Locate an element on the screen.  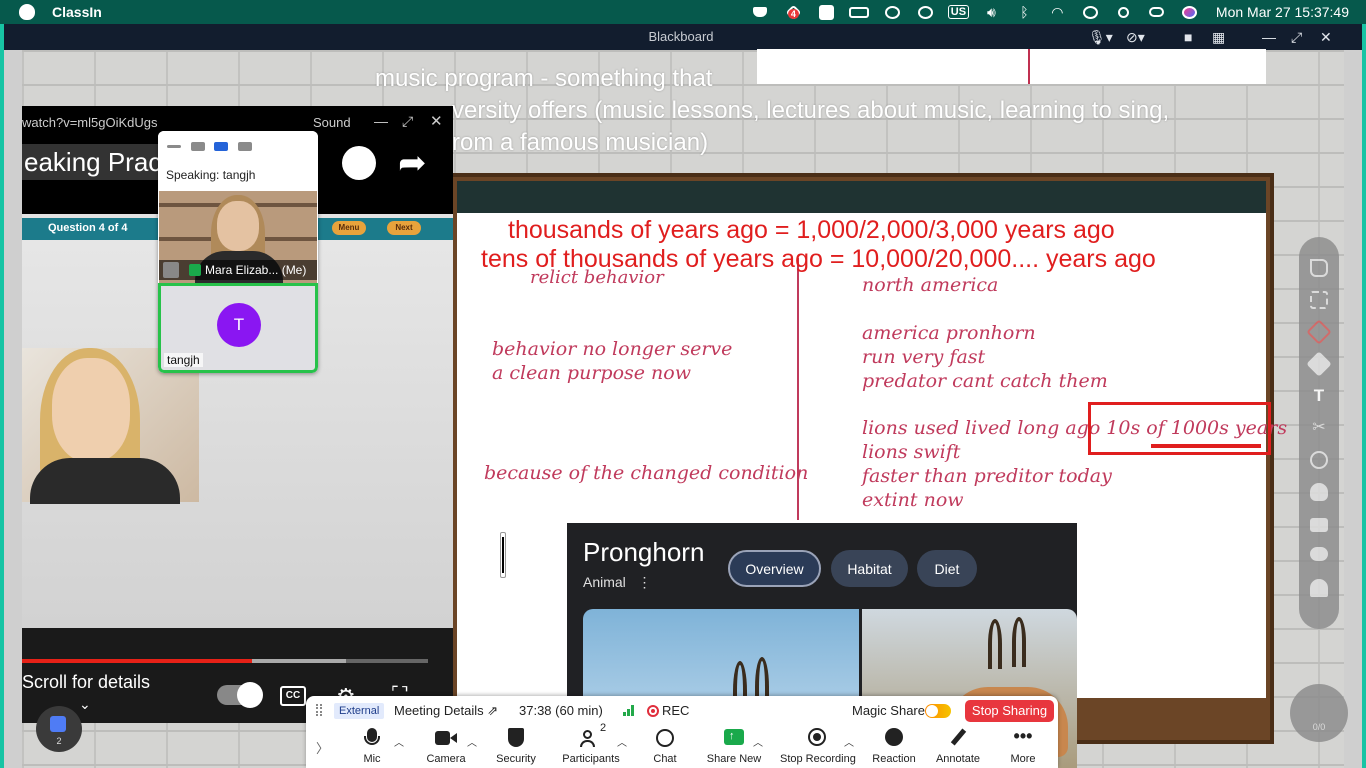
drag-handle-icon is located at coordinates (319, 710).